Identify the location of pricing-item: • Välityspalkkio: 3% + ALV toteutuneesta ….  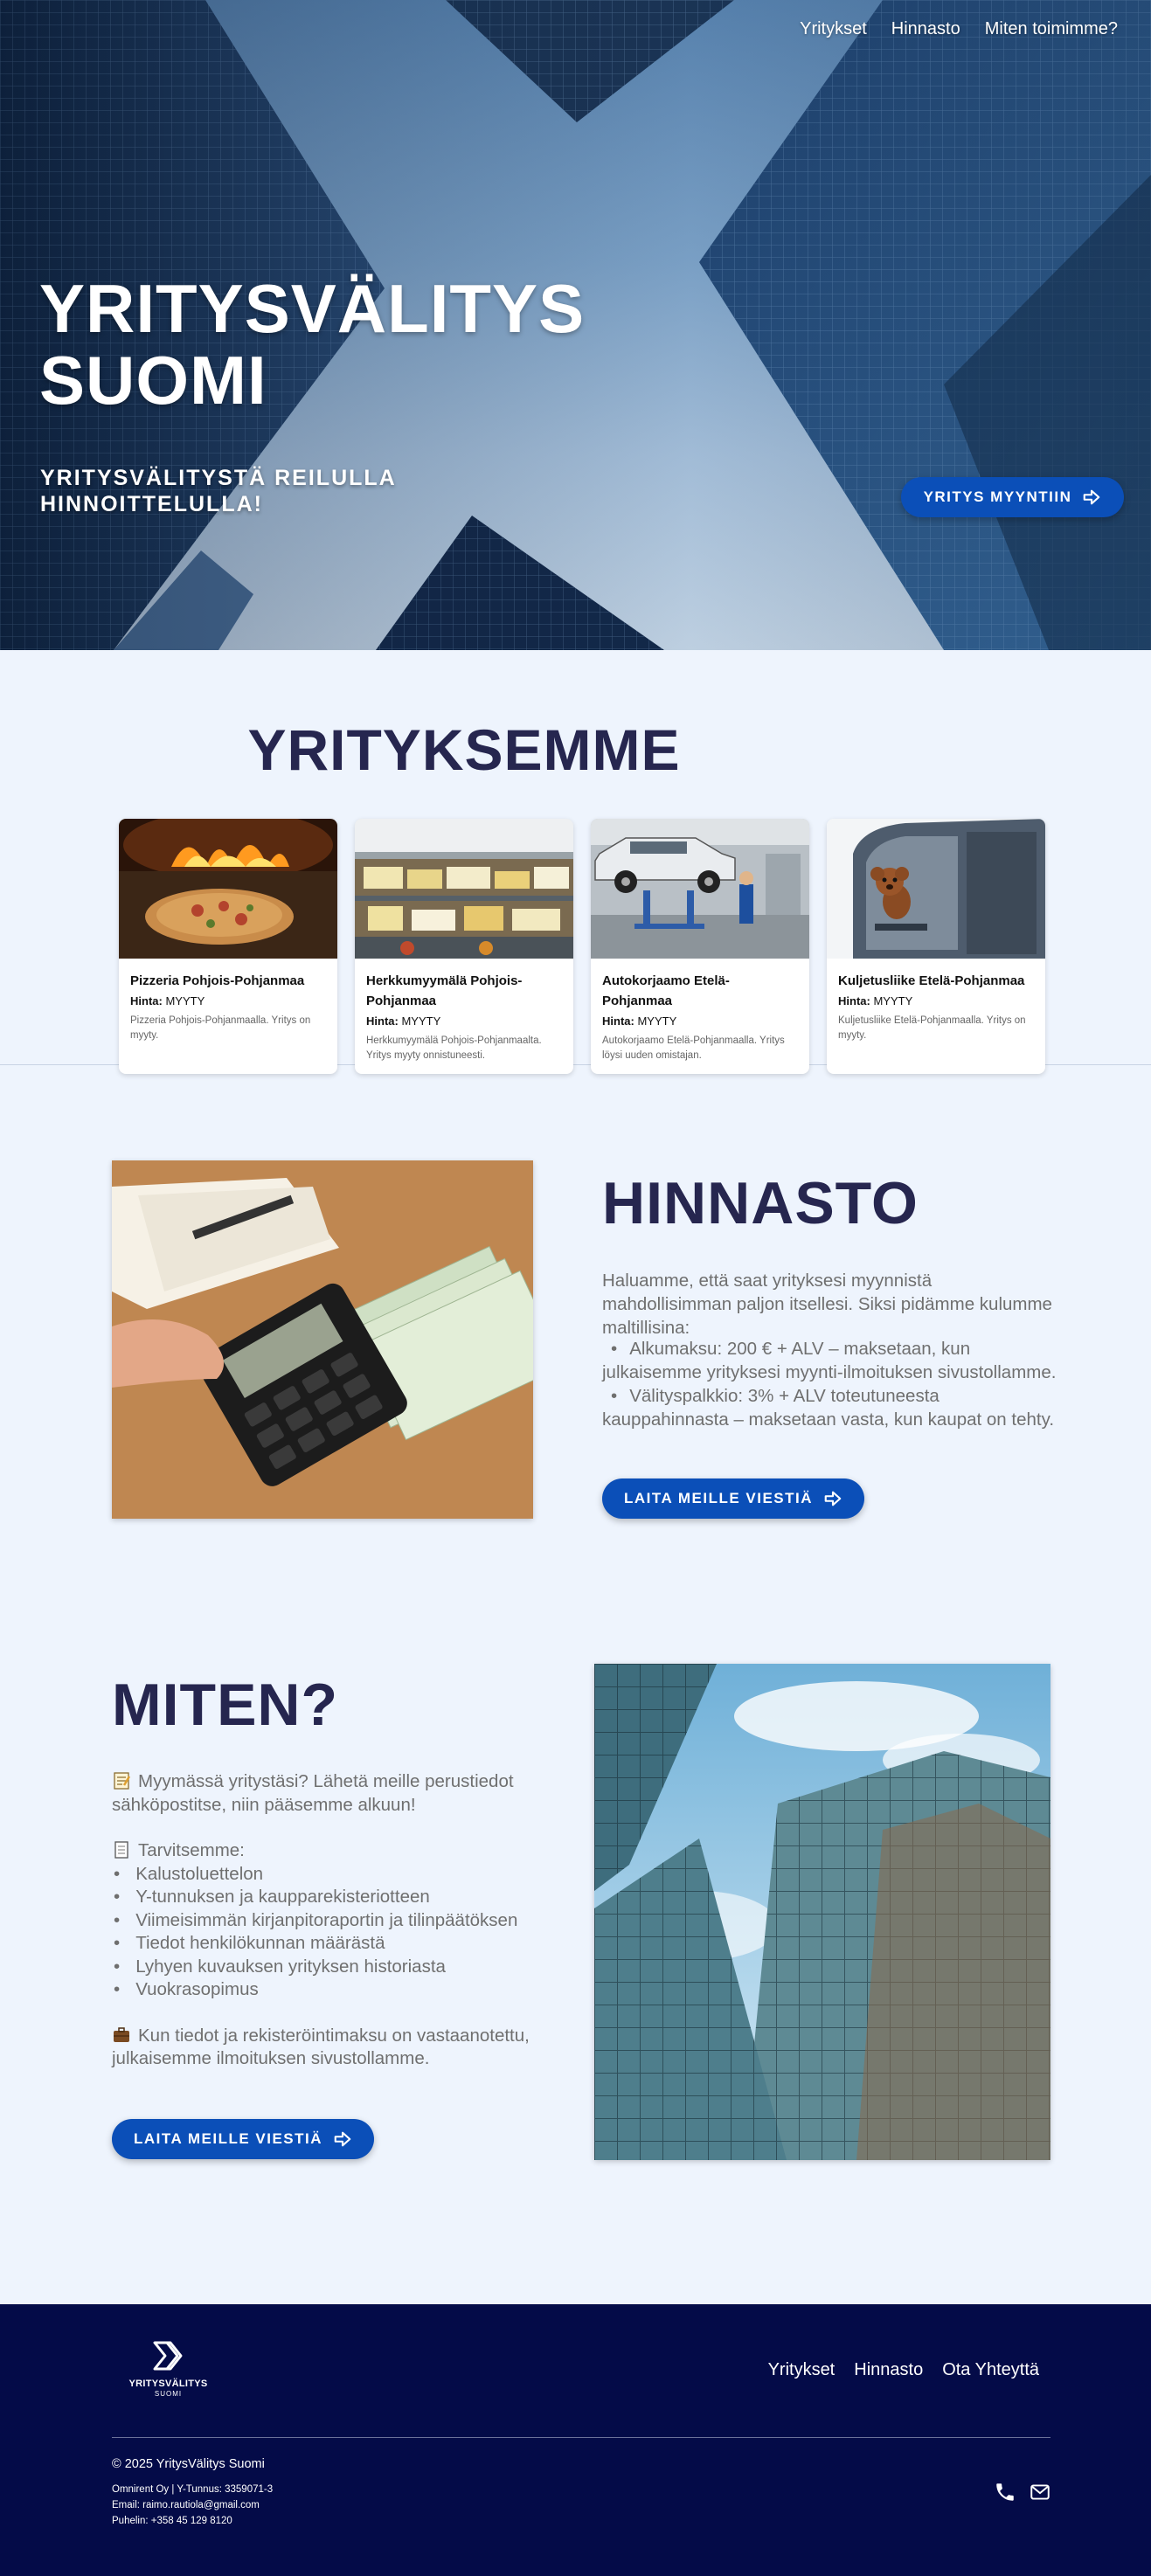
(828, 1408).